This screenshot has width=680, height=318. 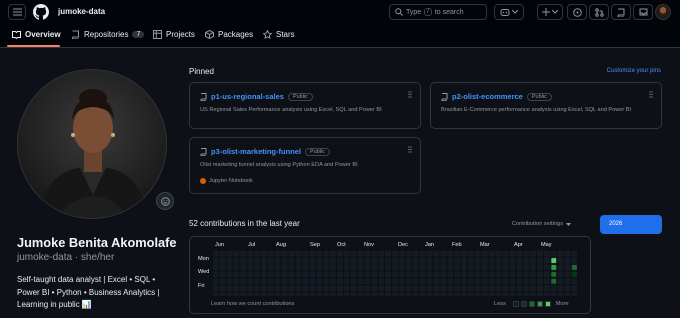 I want to click on tab-overview: Overview, so click(x=36, y=34).